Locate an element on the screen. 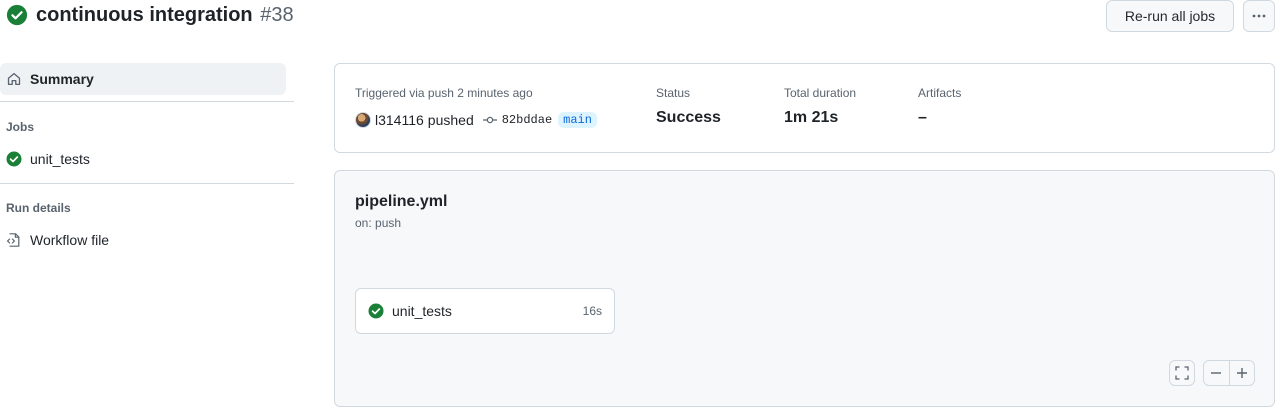  run-number: #38 is located at coordinates (277, 15).